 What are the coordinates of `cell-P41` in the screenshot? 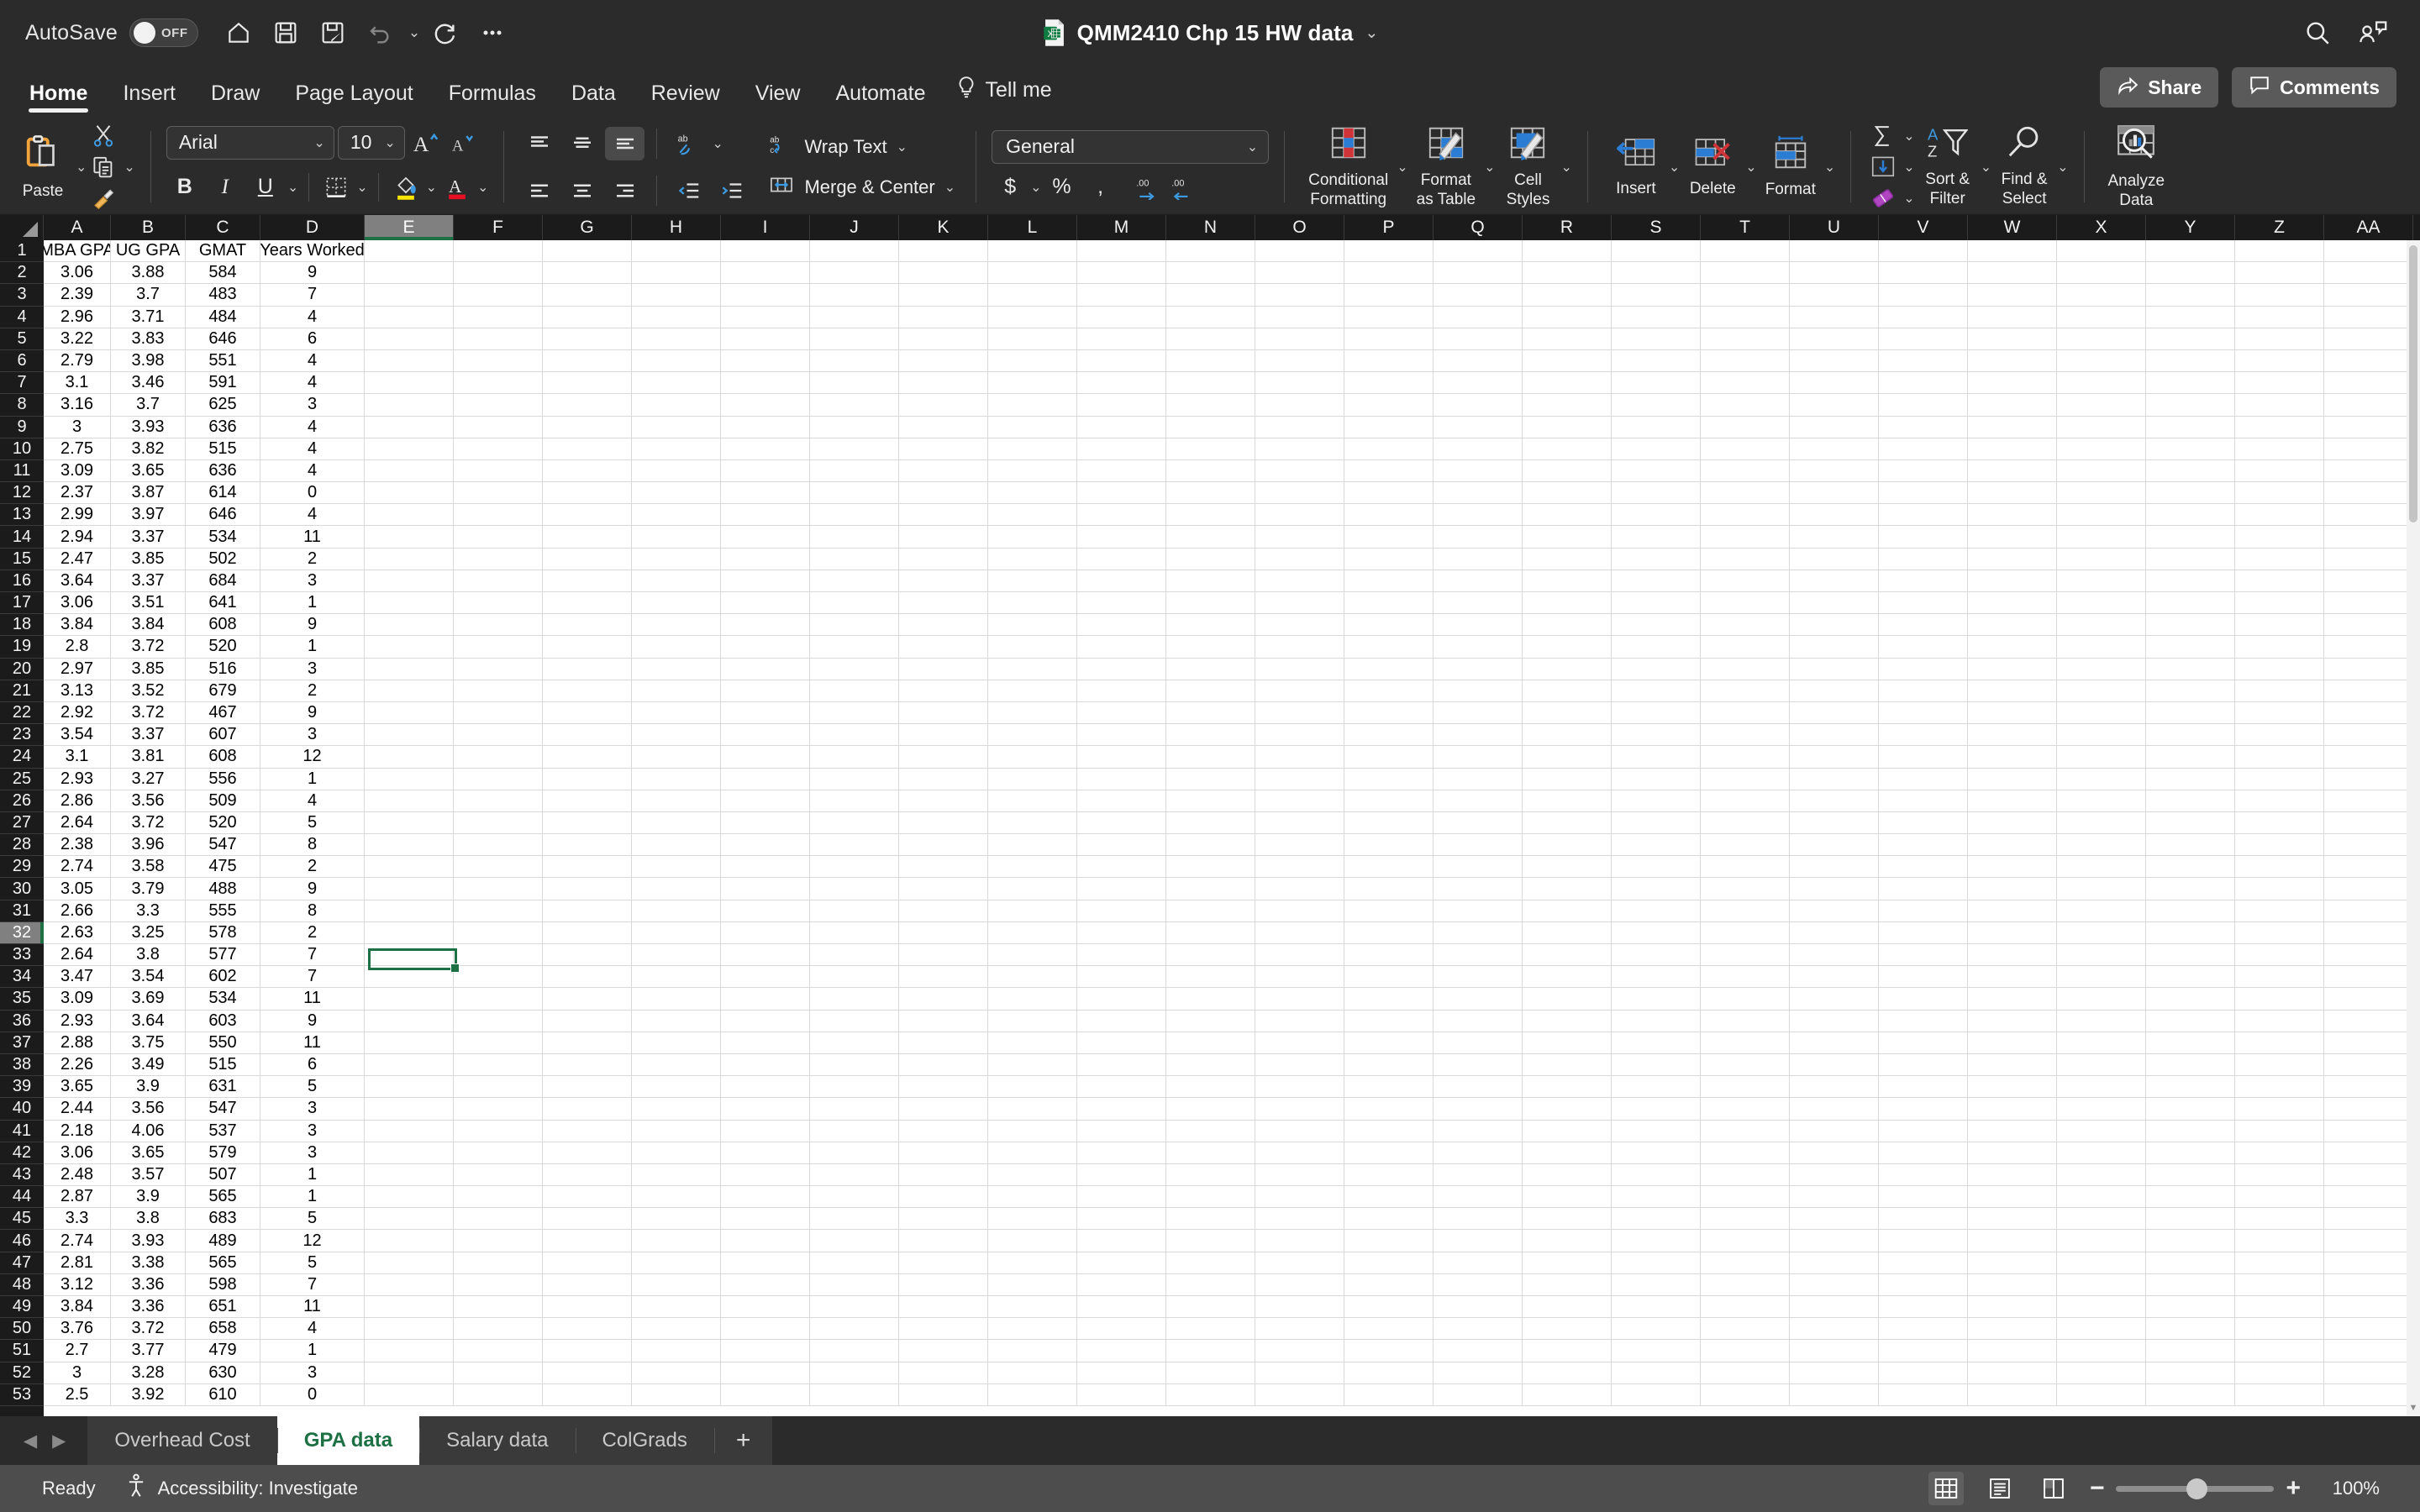 It's located at (1389, 1131).